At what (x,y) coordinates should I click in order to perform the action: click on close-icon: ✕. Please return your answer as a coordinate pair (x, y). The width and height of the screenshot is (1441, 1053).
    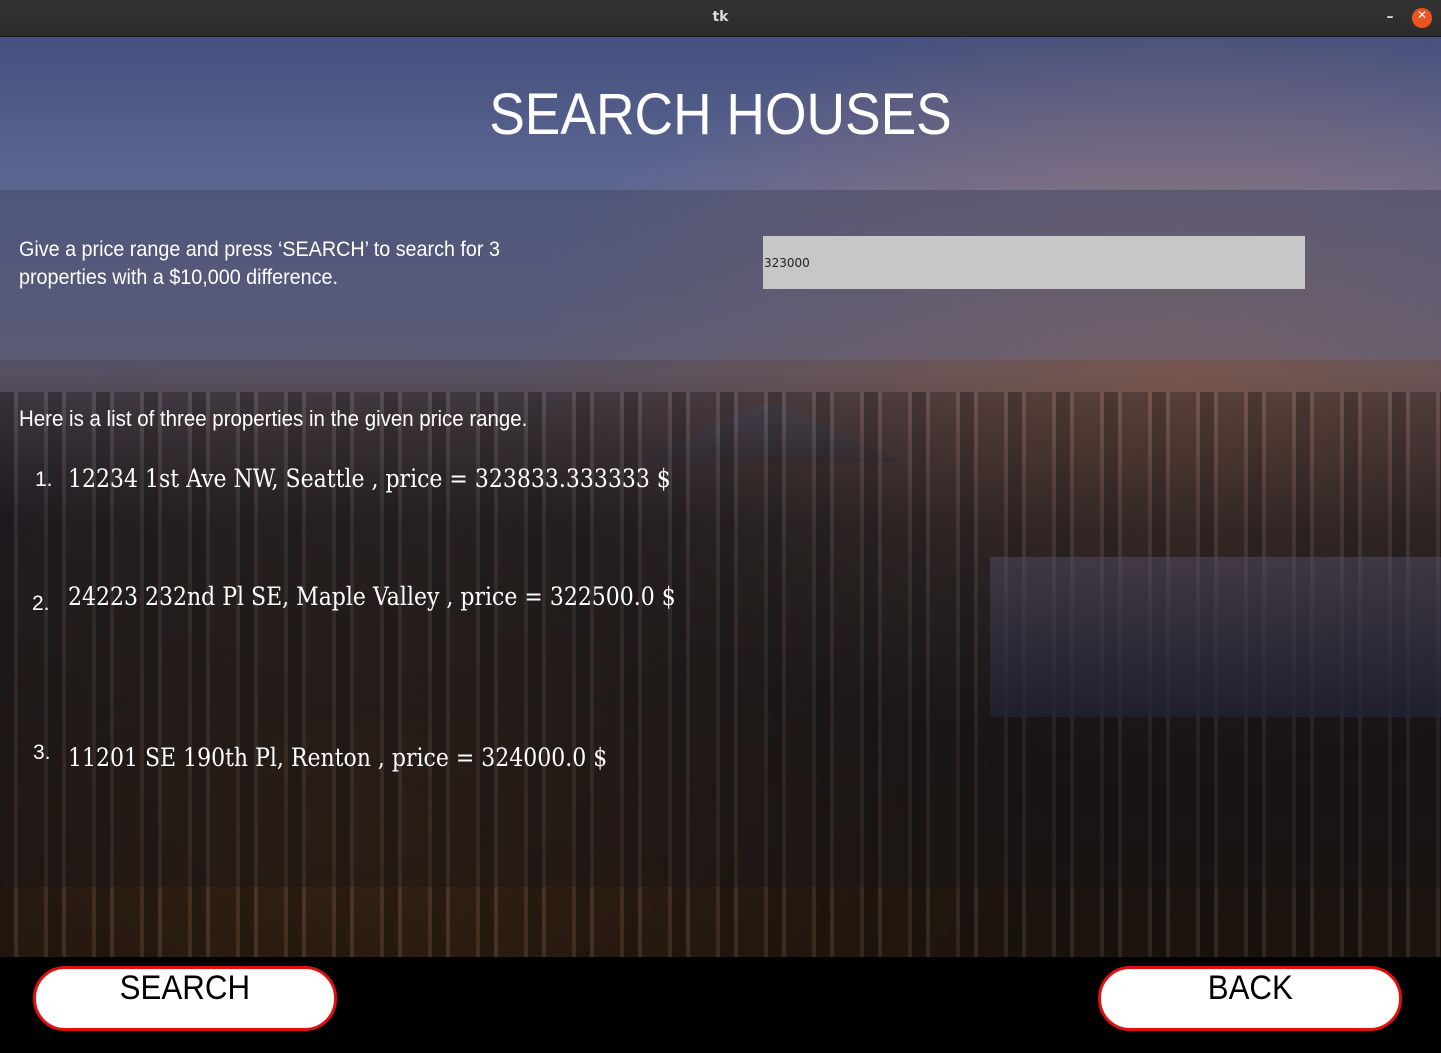
    Looking at the image, I should click on (1422, 18).